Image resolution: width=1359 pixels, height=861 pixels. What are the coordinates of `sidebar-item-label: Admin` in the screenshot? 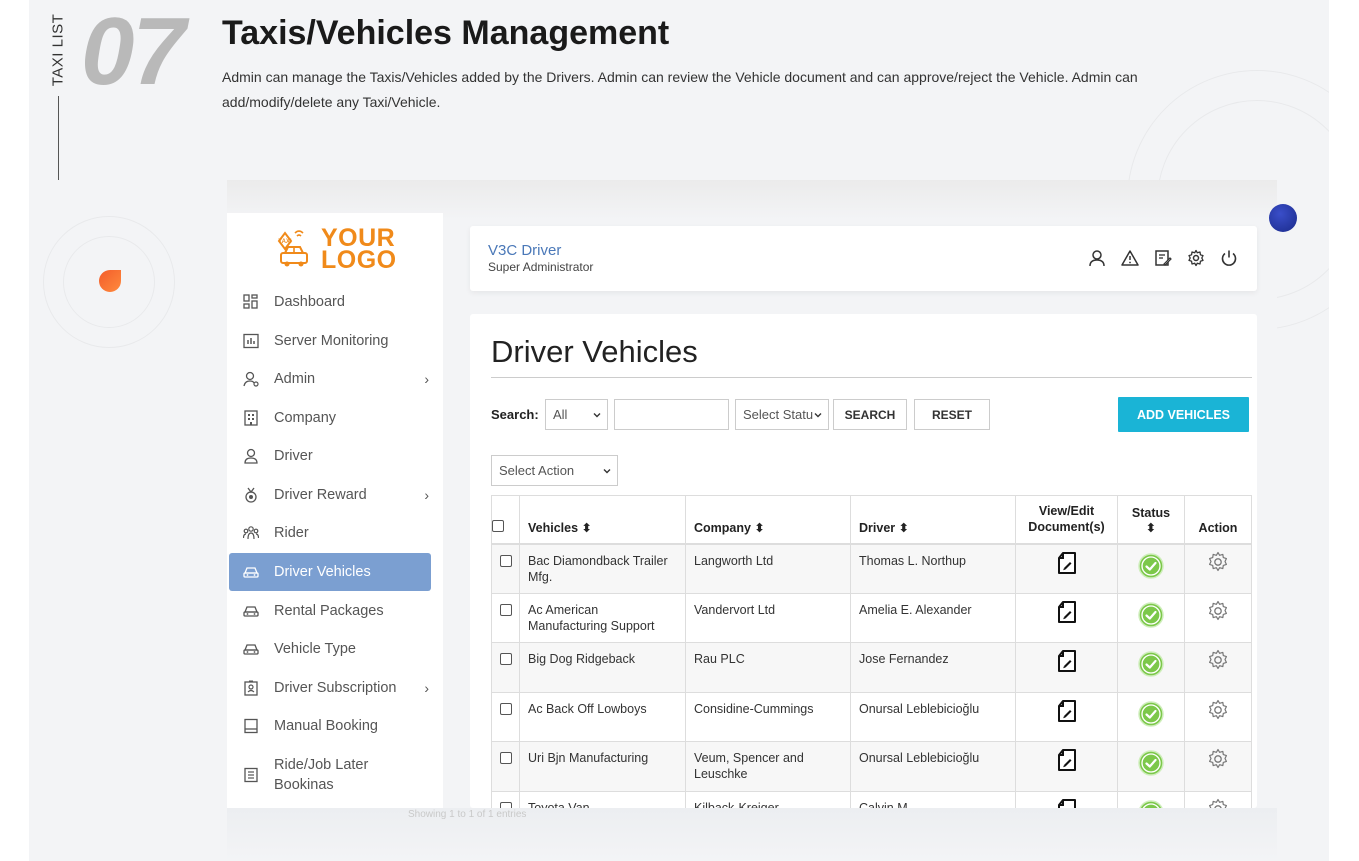 It's located at (295, 379).